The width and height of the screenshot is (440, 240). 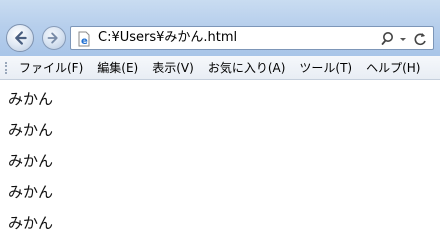 I want to click on ie-page-icon: e, so click(x=84, y=39).